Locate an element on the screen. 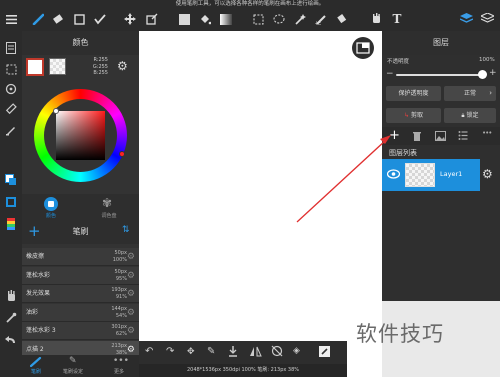 This screenshot has width=500, height=377. layer-list-icon is located at coordinates (463, 135).